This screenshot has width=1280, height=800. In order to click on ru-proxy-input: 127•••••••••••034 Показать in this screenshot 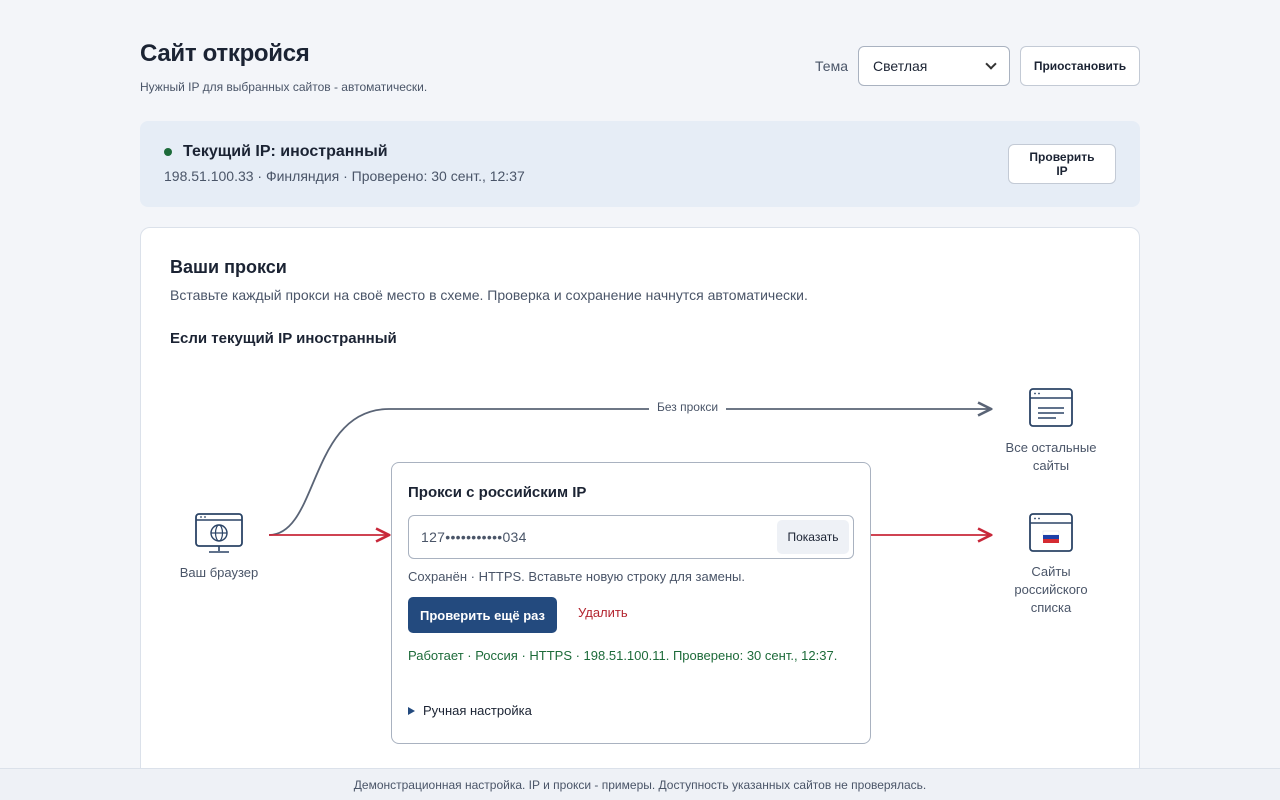, I will do `click(631, 537)`.